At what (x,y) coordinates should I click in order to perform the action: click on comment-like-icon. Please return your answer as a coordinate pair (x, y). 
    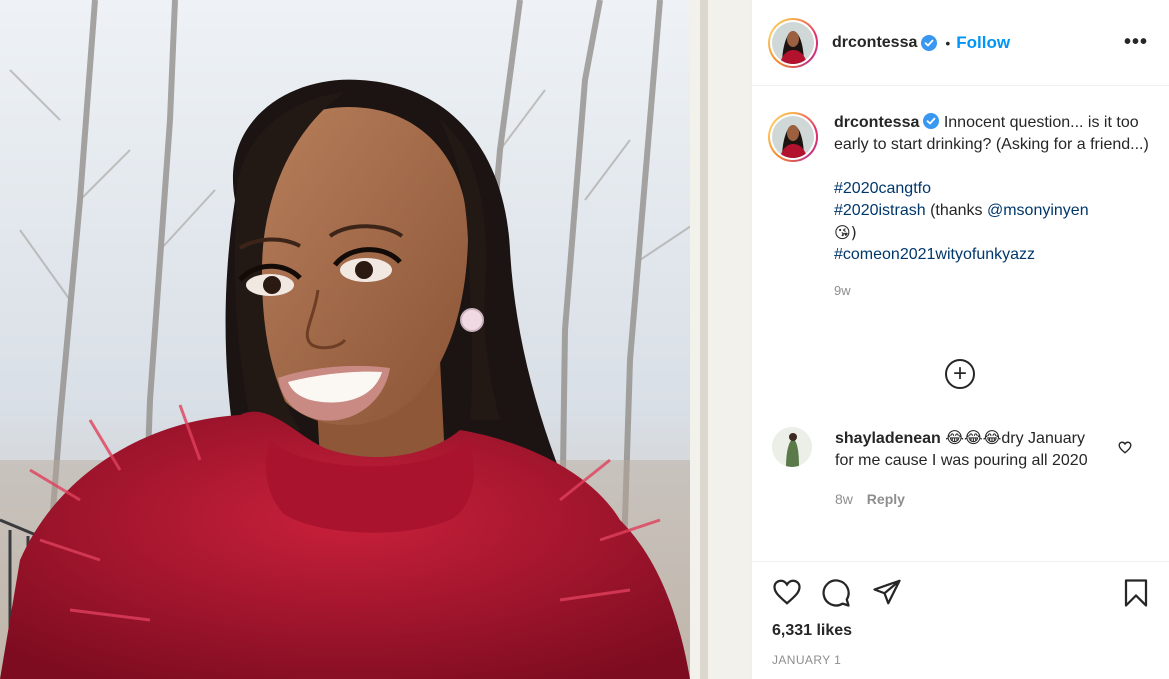
    Looking at the image, I should click on (1125, 450).